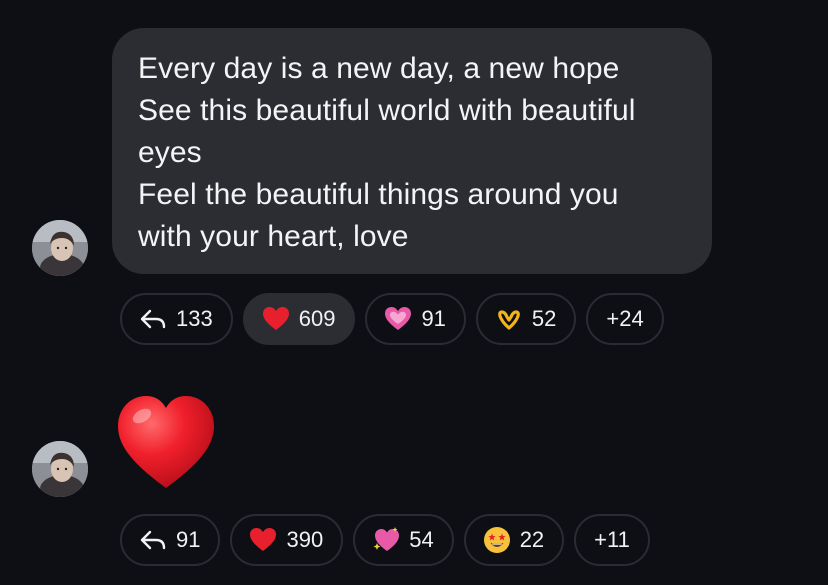 The width and height of the screenshot is (828, 585). I want to click on more-reactions-button: +24, so click(625, 319).